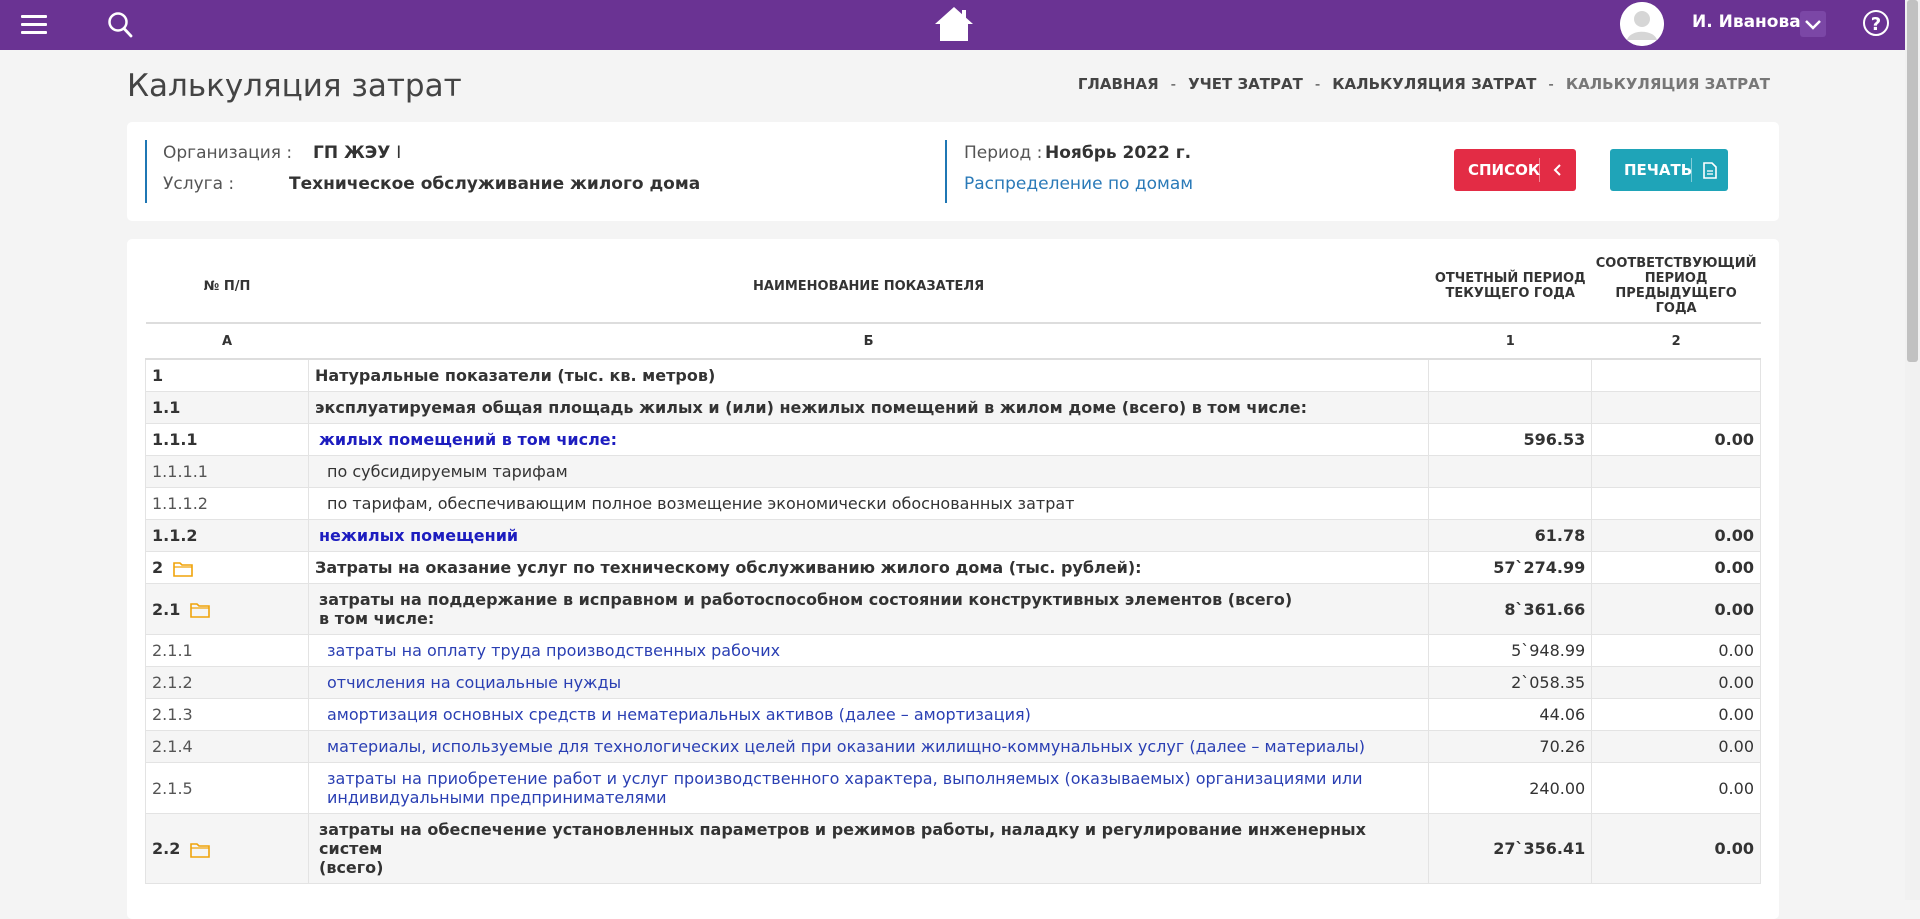  I want to click on table-subheader-row: А Б 1 2, so click(953, 341).